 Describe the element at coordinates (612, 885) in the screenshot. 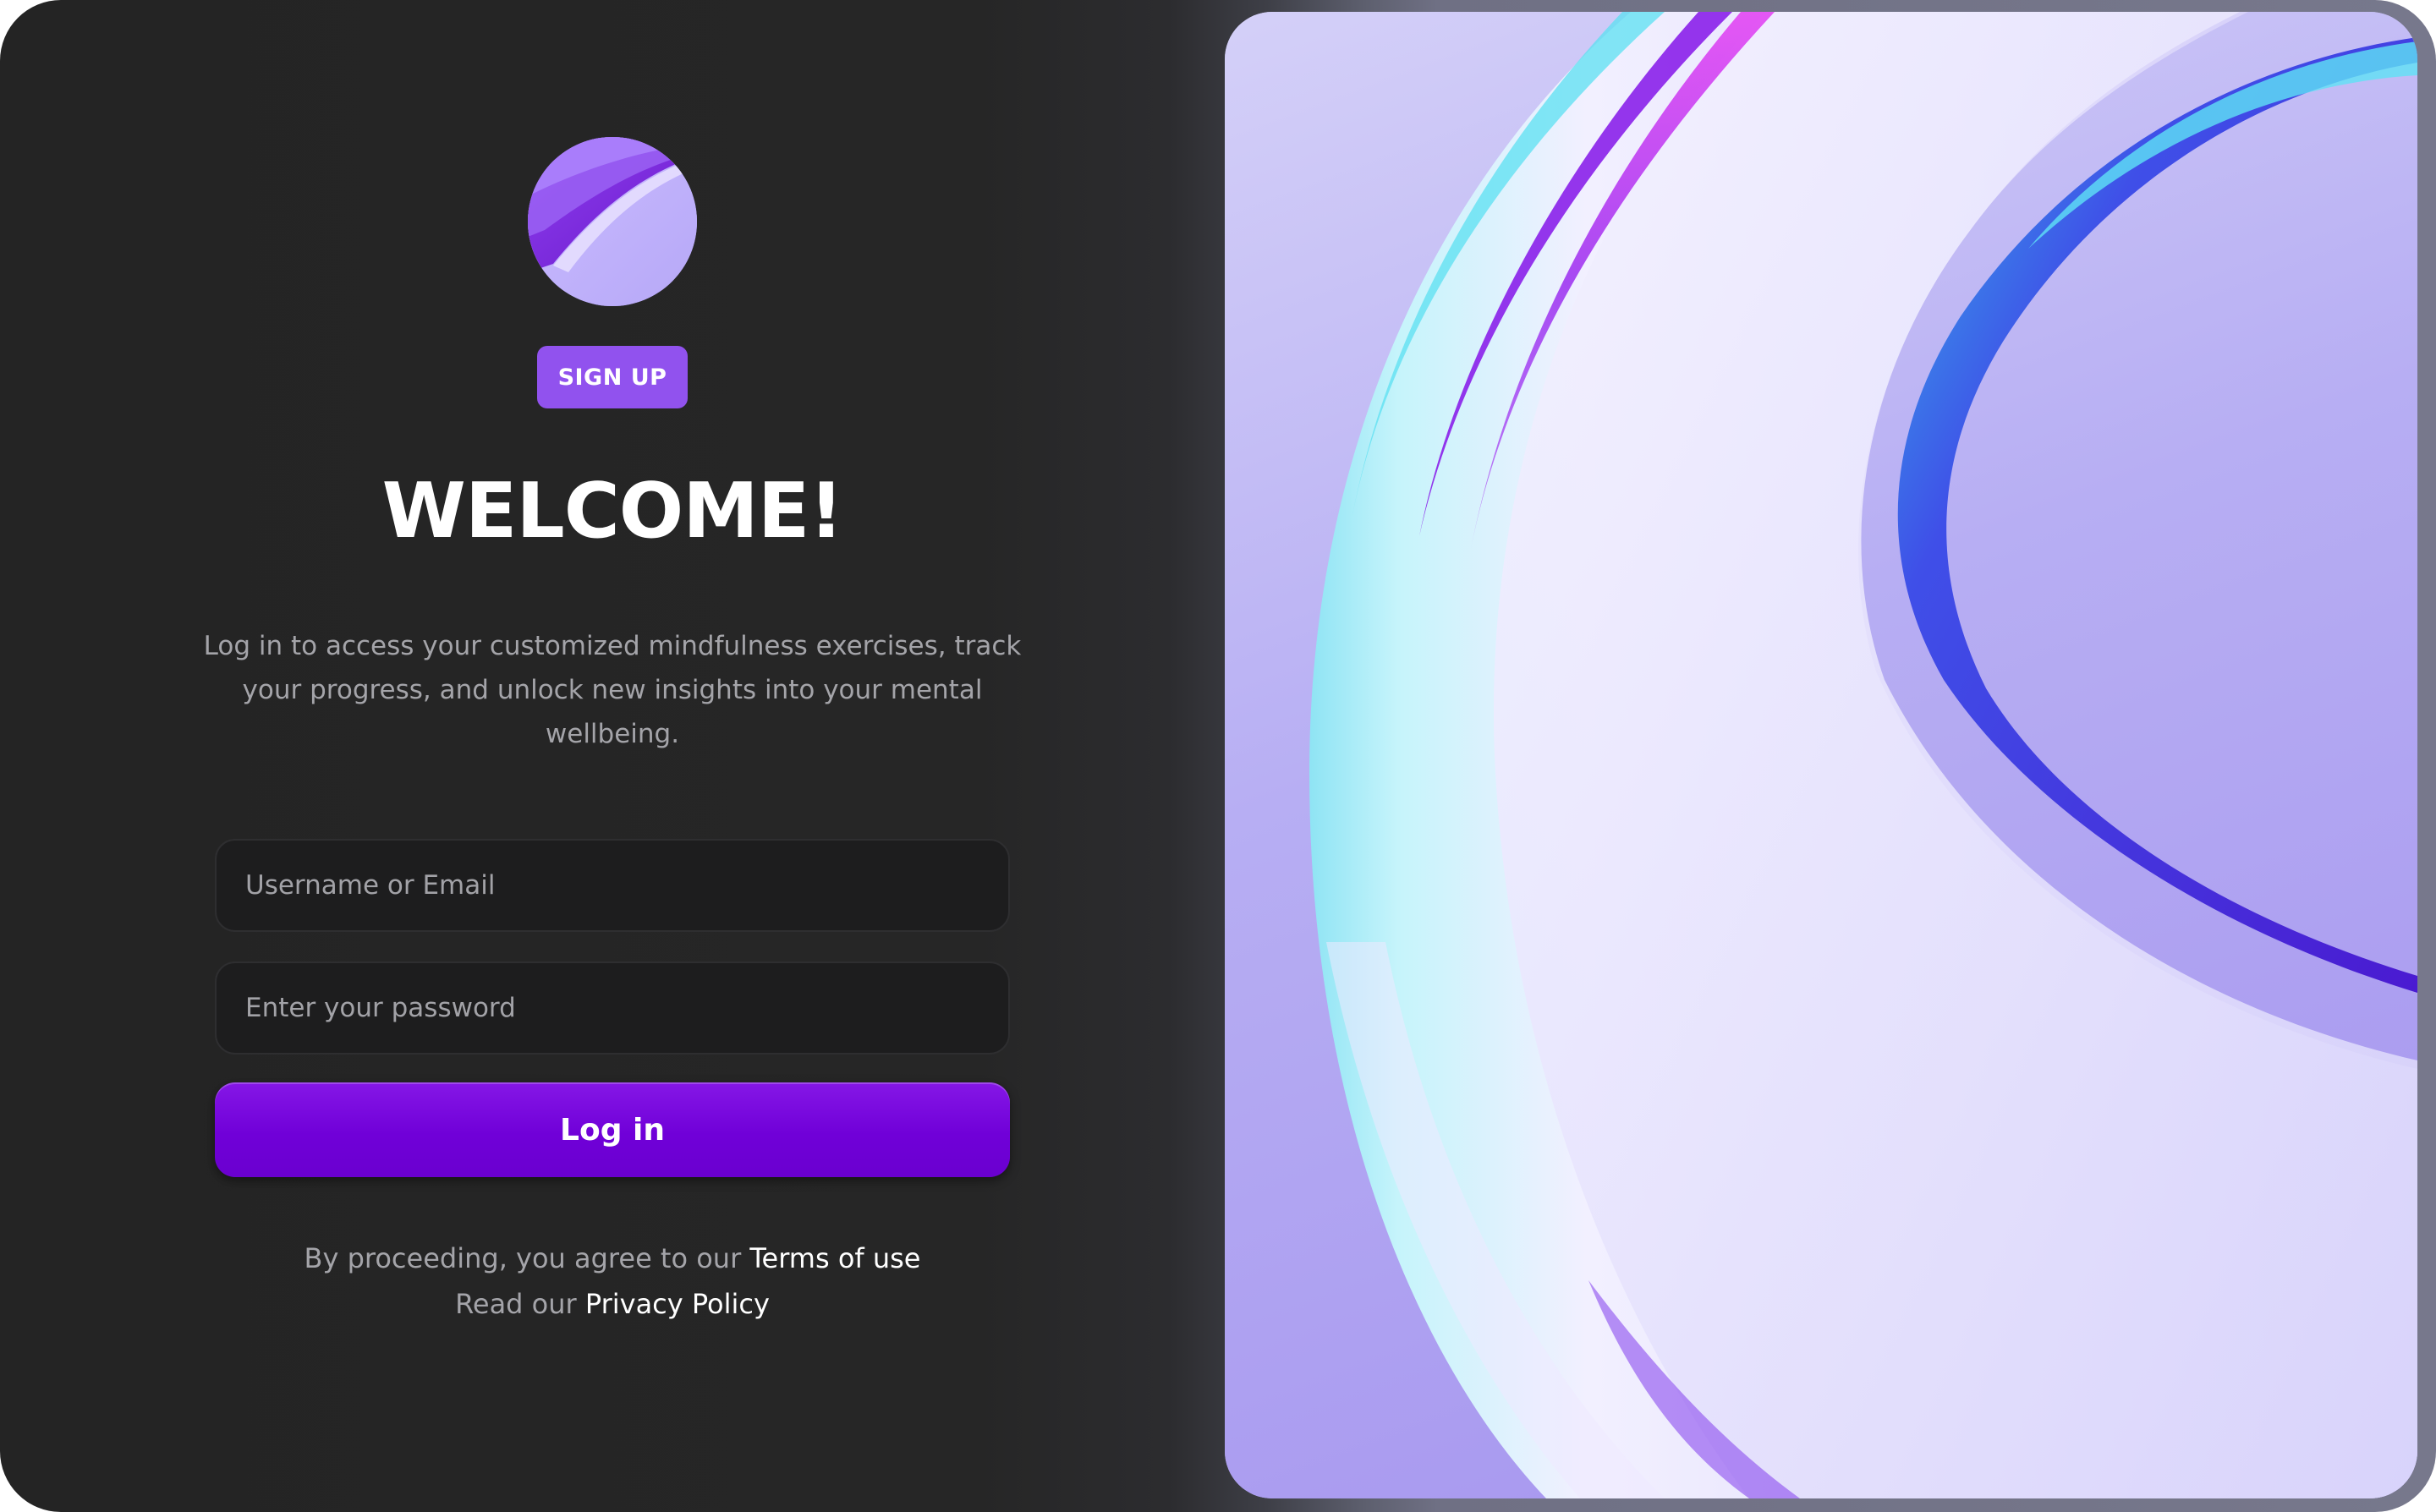

I see `username-input` at that location.